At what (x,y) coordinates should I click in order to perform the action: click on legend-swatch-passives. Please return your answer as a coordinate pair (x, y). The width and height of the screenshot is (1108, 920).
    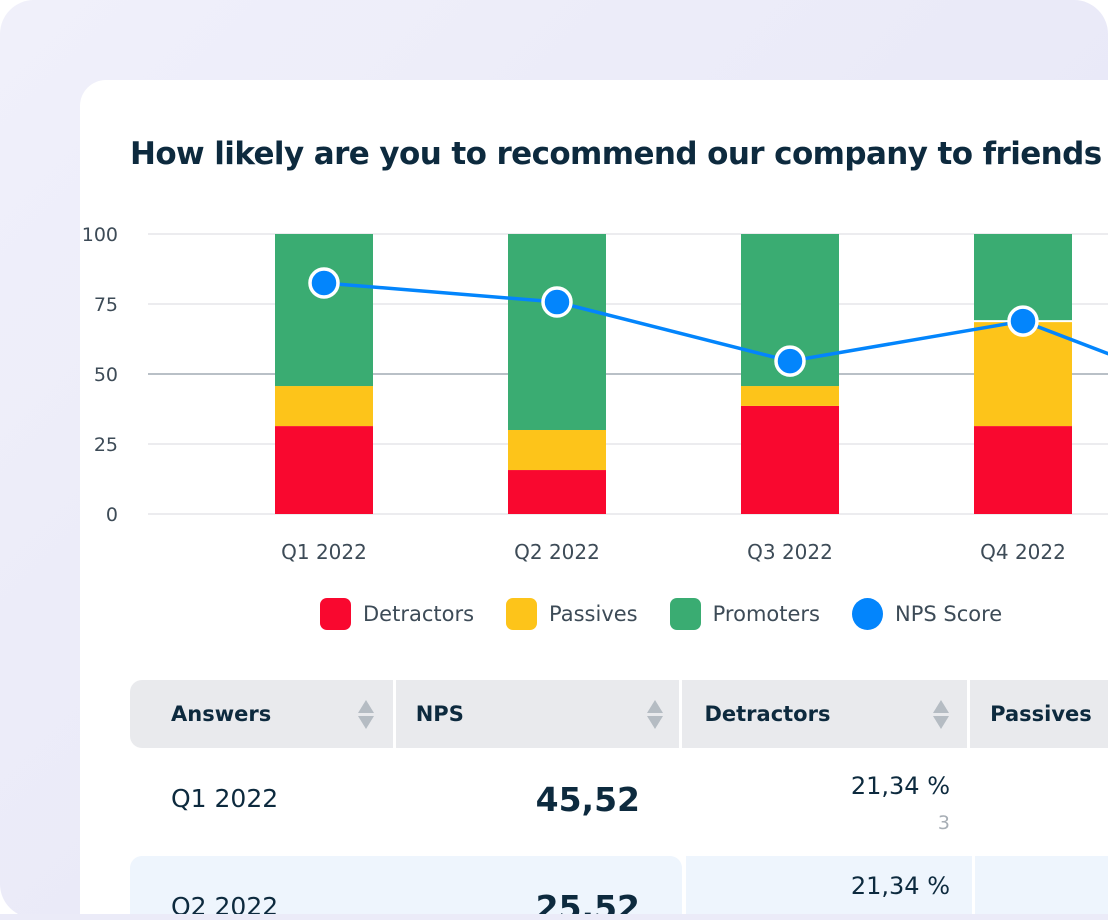
    Looking at the image, I should click on (522, 614).